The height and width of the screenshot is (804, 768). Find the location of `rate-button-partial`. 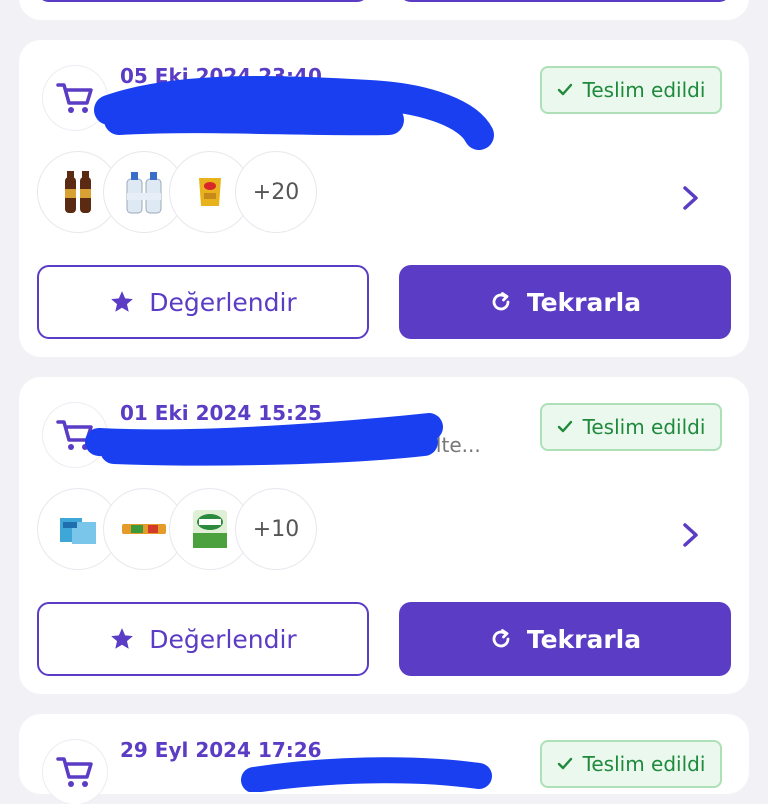

rate-button-partial is located at coordinates (203, 1).